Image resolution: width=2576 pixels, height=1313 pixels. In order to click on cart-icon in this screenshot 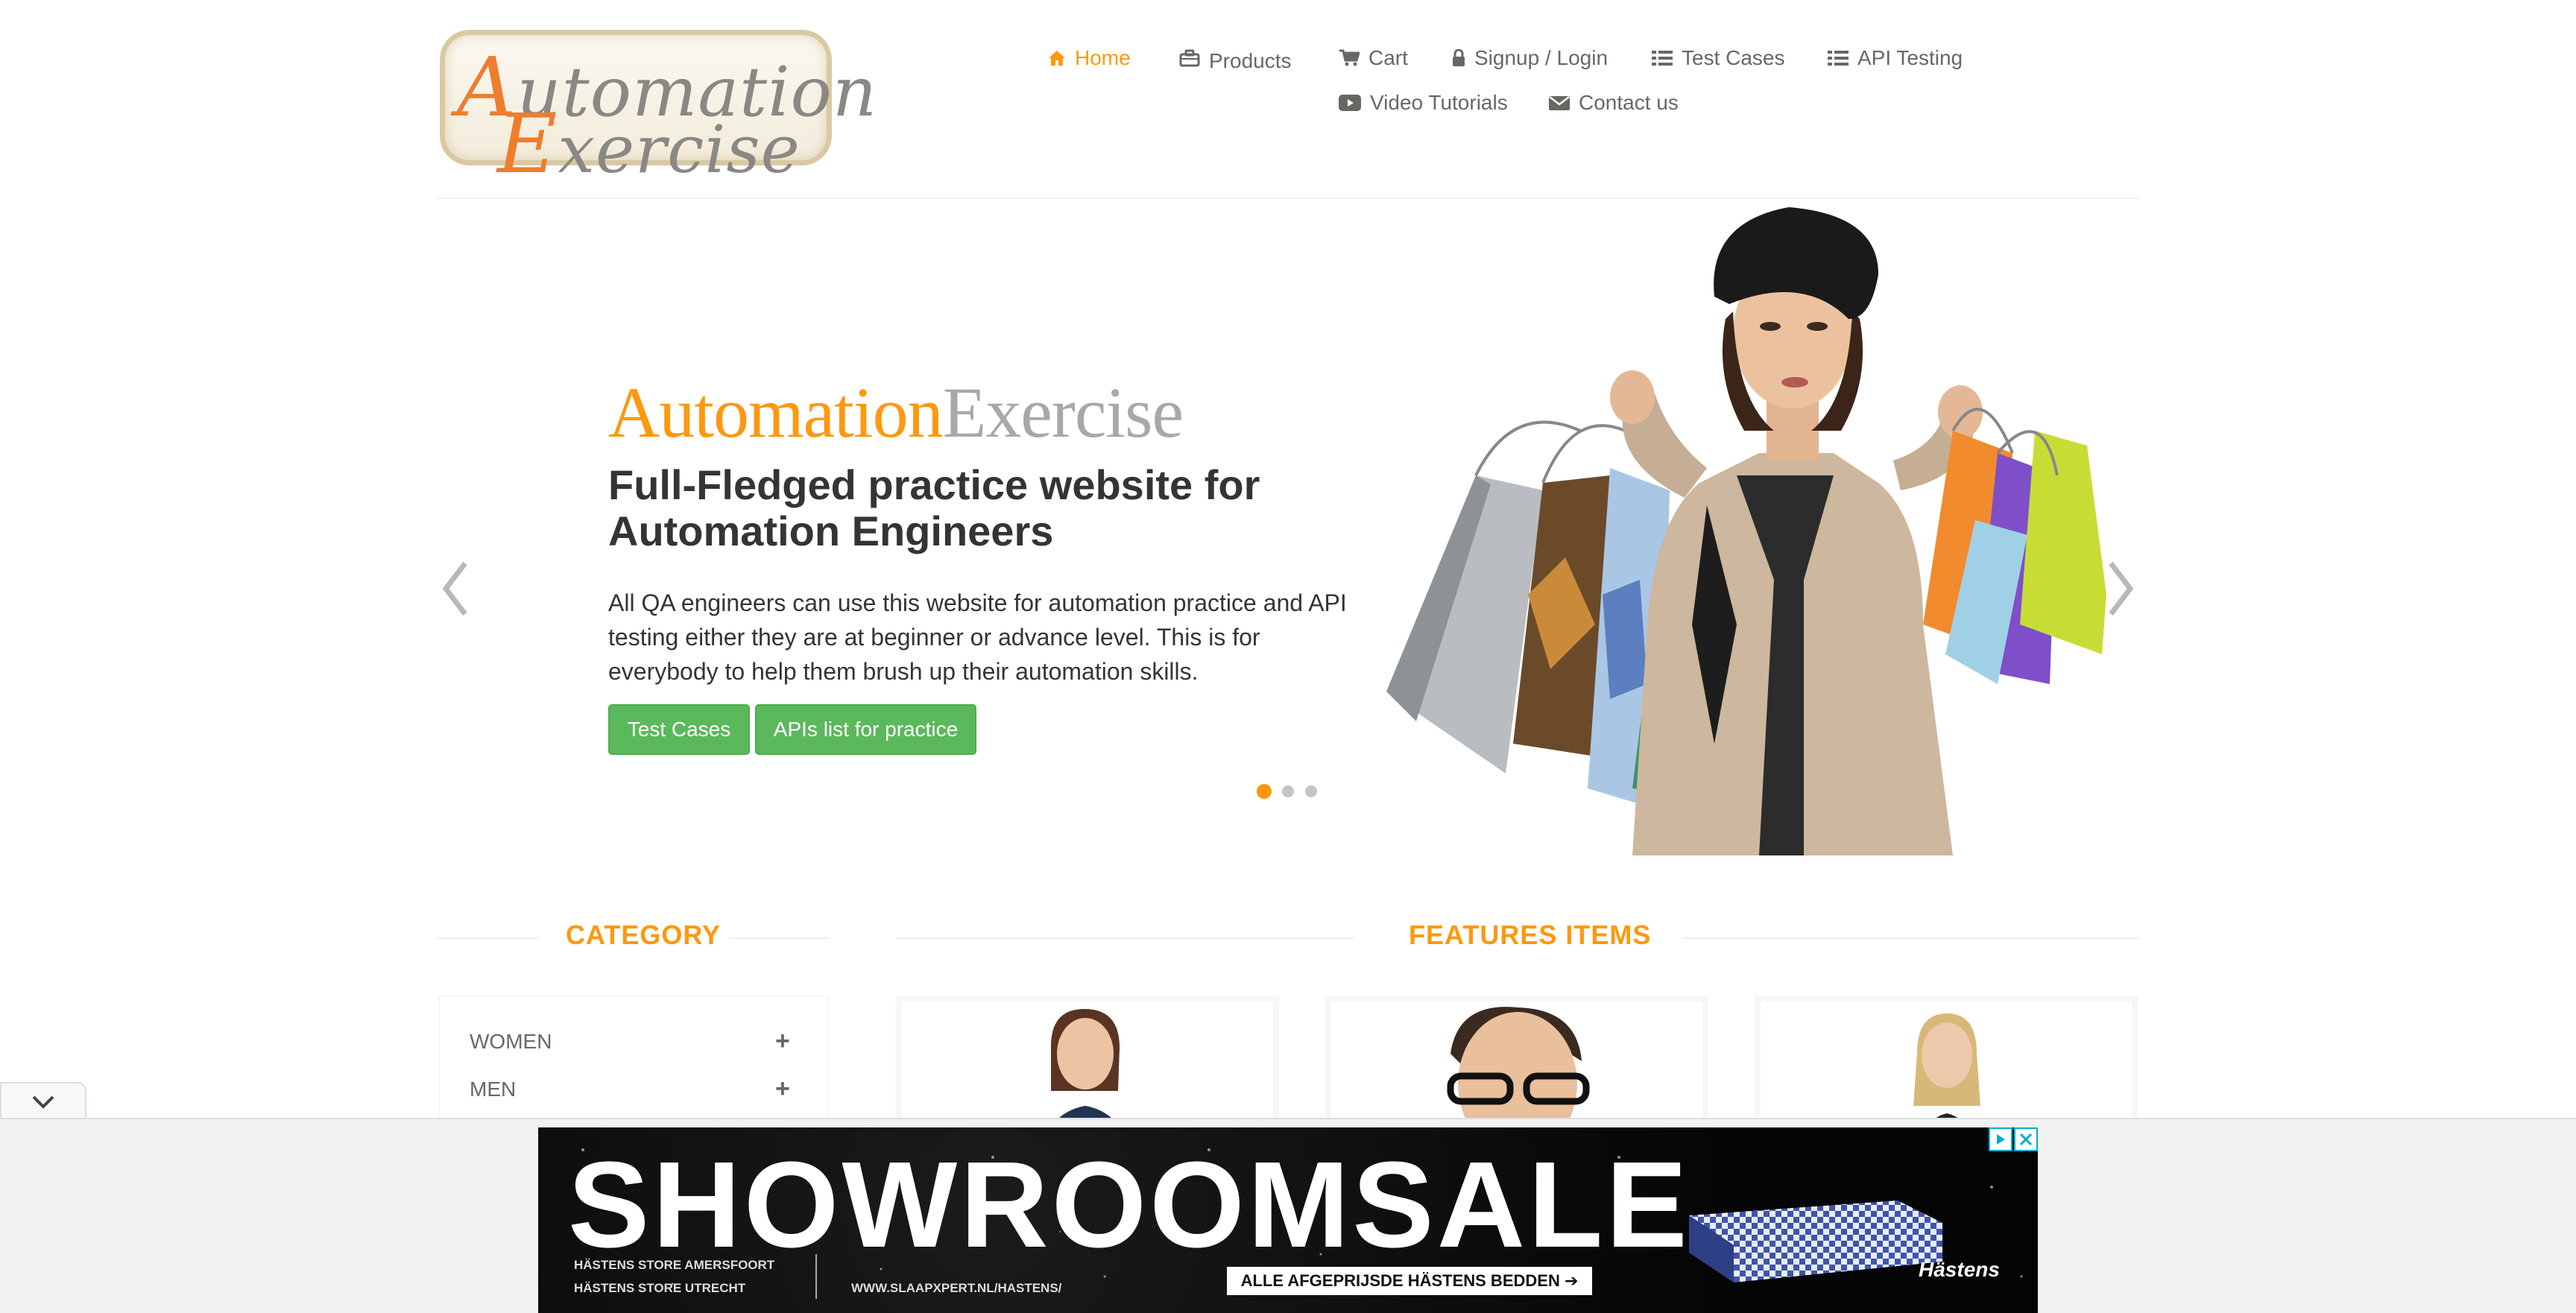, I will do `click(1349, 58)`.